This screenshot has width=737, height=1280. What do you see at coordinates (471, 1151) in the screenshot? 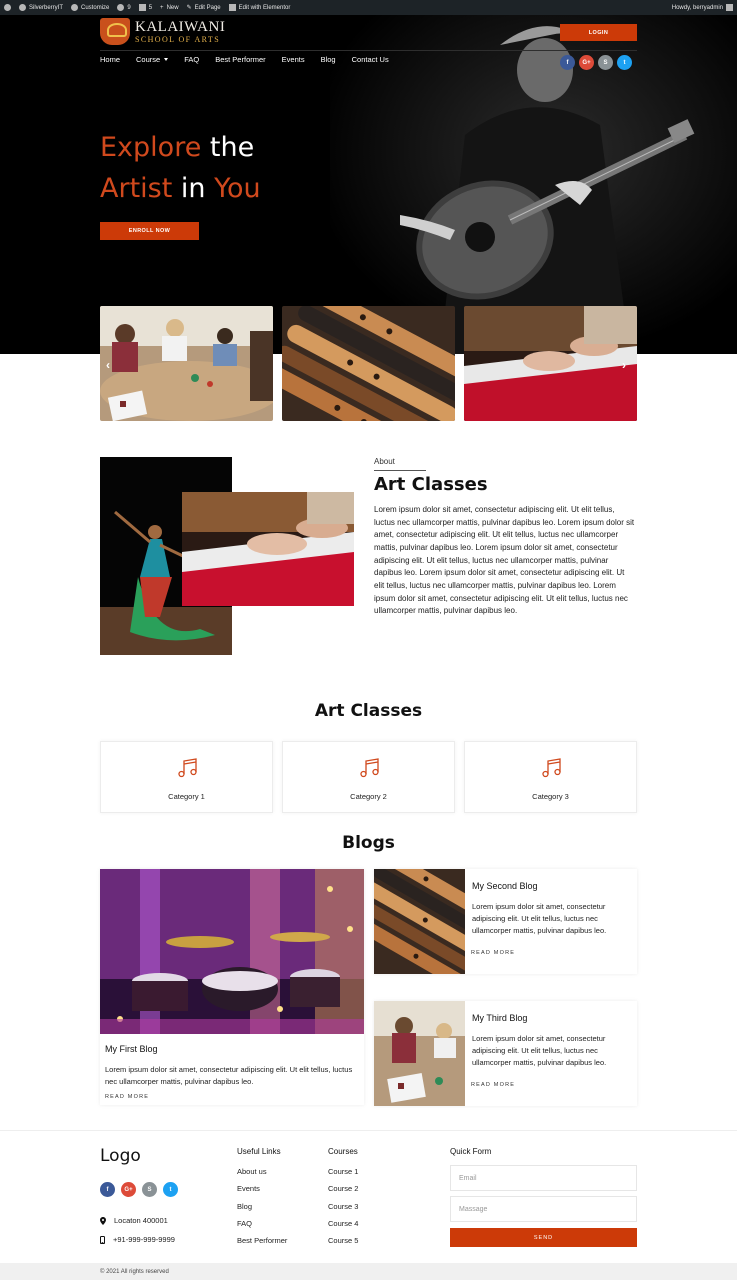
I see `quick-form-heading: Quick Form` at bounding box center [471, 1151].